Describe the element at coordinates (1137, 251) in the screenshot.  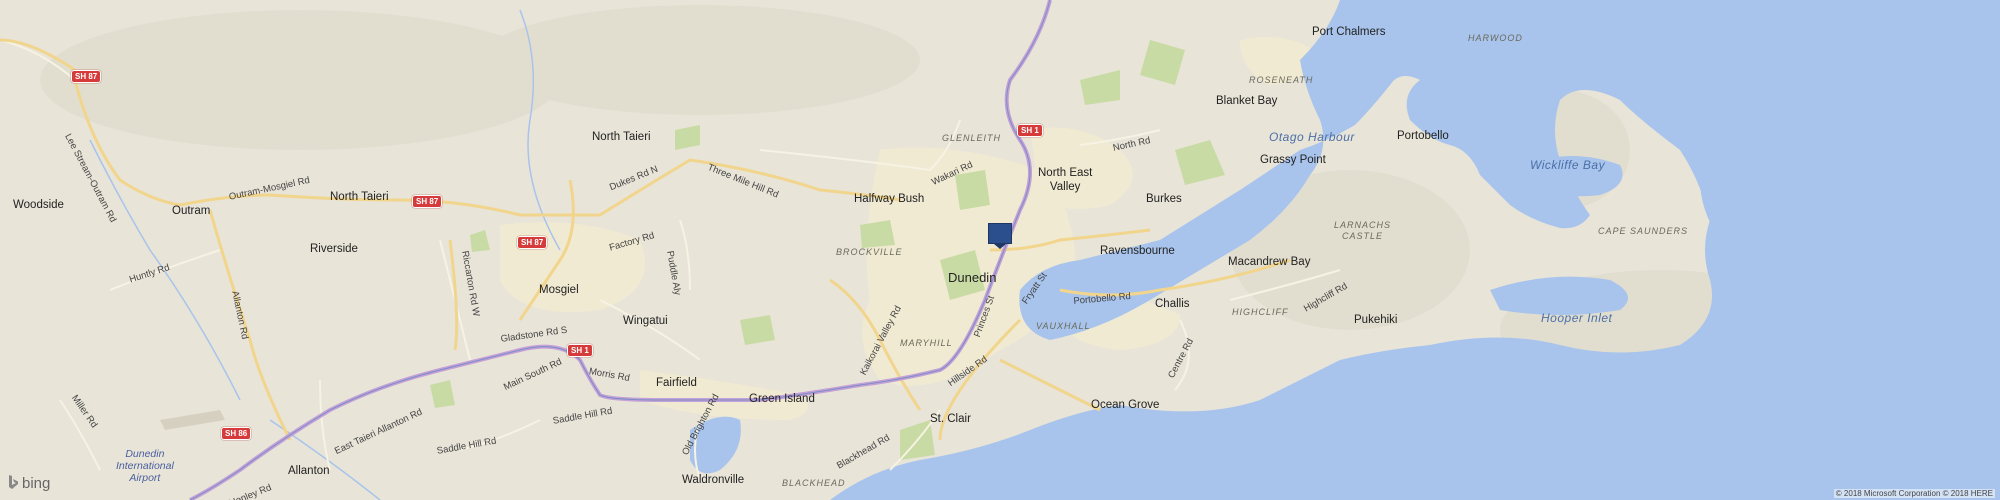
I see `town-label-ravensbourne: Ravensbourne` at that location.